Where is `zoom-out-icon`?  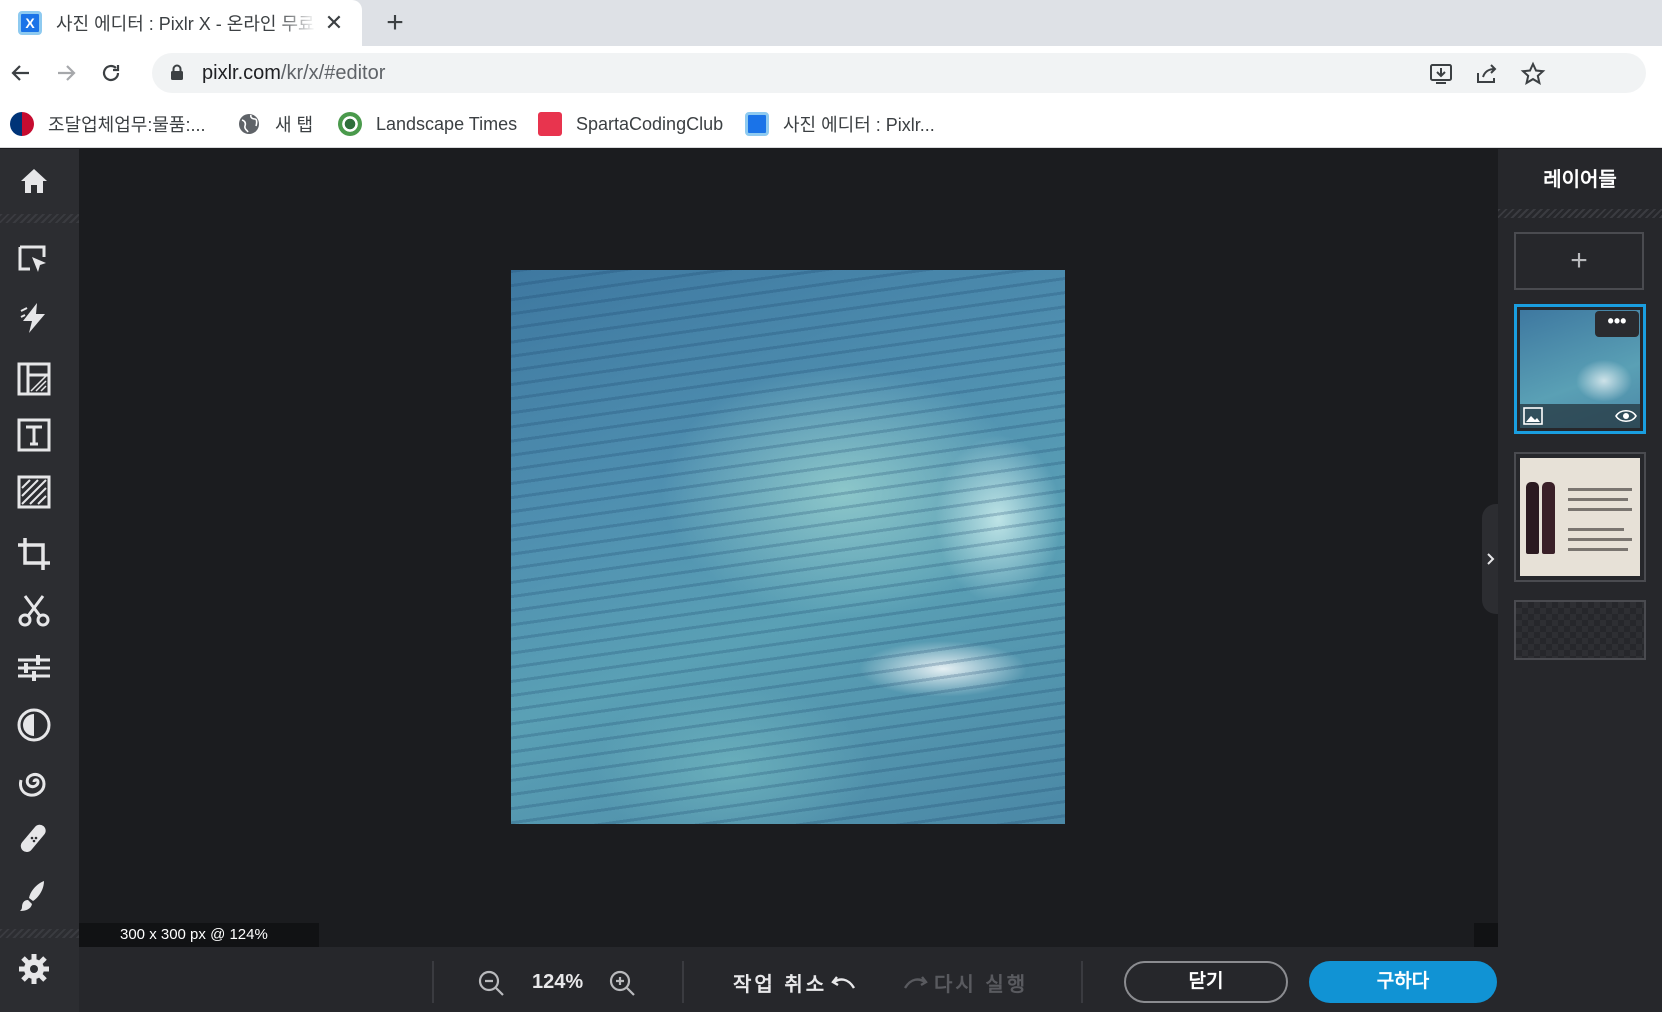
zoom-out-icon is located at coordinates (491, 983).